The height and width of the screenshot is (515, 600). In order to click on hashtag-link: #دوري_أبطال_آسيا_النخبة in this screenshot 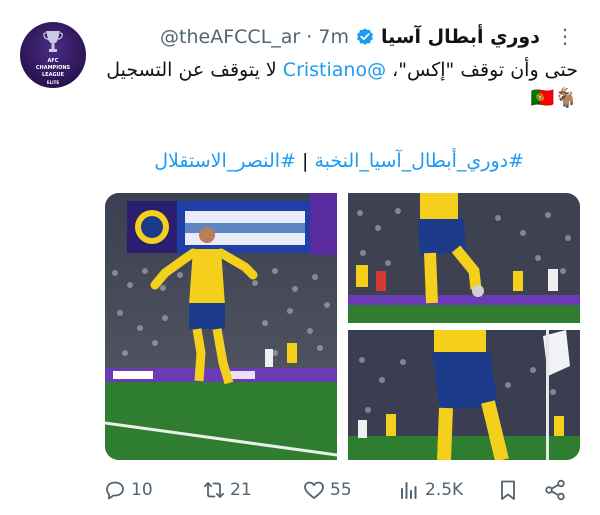, I will do `click(419, 161)`.